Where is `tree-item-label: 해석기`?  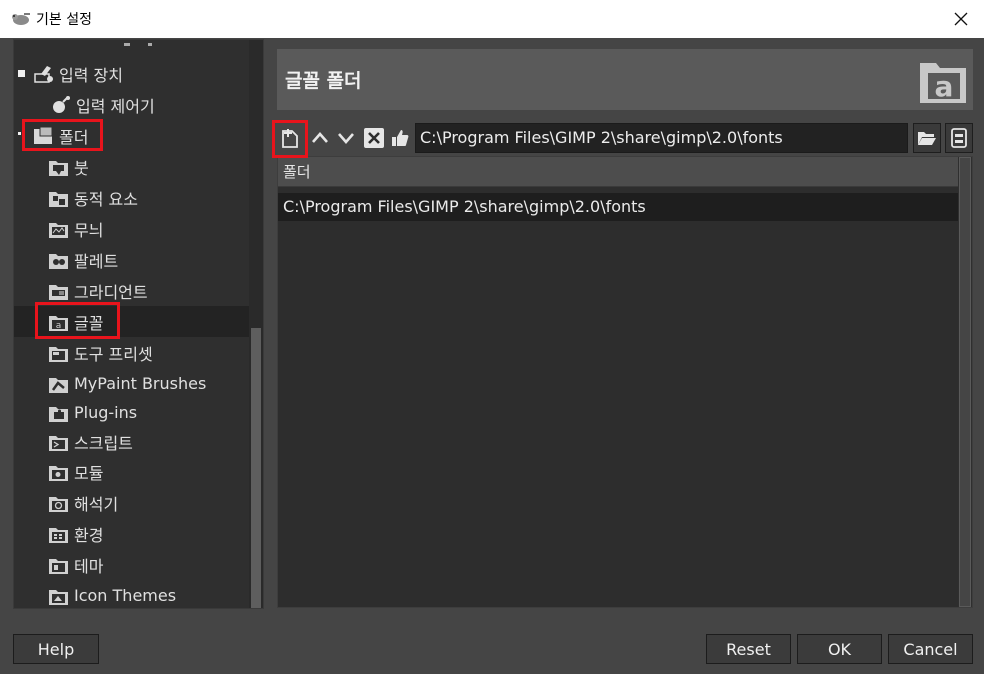 tree-item-label: 해석기 is located at coordinates (96, 504).